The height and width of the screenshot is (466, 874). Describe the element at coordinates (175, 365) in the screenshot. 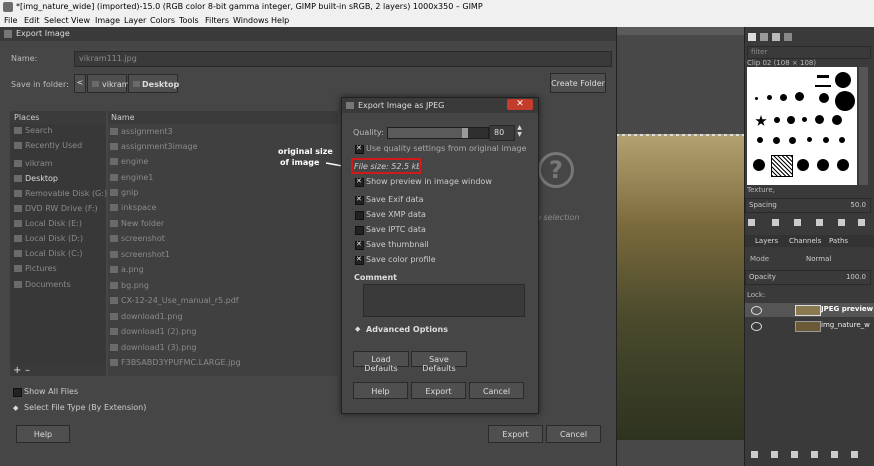

I see `file-row: F3BSABD3YPUFMC.LARGE.jpg` at that location.